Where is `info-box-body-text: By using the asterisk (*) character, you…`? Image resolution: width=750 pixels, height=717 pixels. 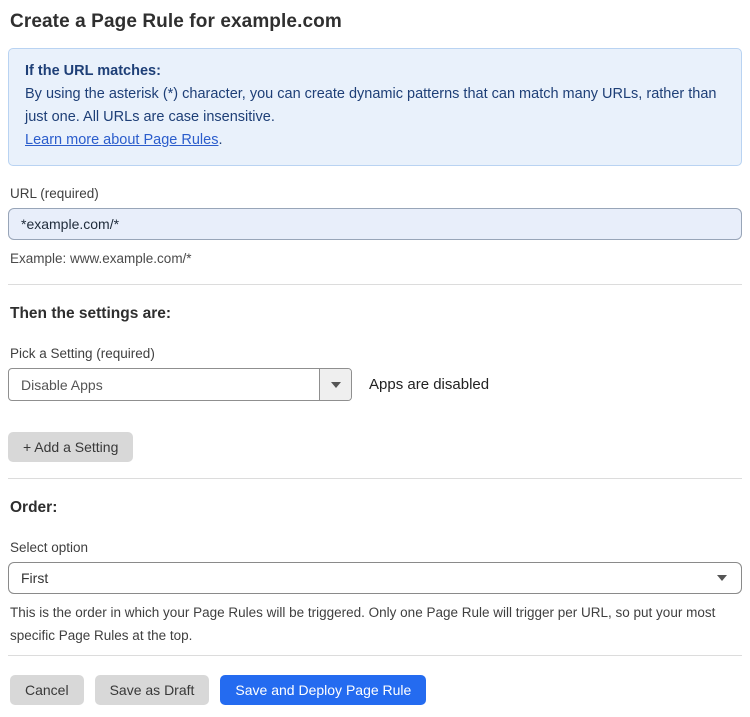
info-box-body-text: By using the asterisk (*) character, you… is located at coordinates (371, 105).